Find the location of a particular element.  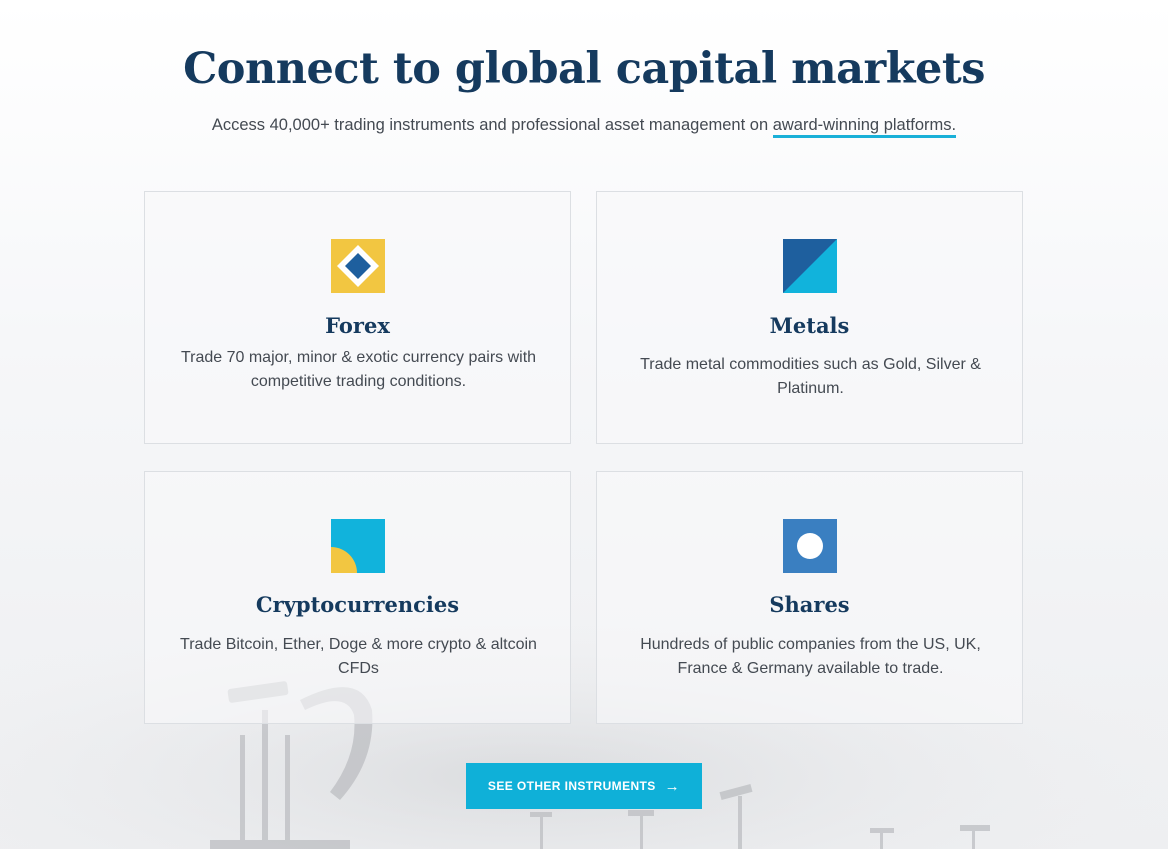

card-title: Shares is located at coordinates (809, 604).